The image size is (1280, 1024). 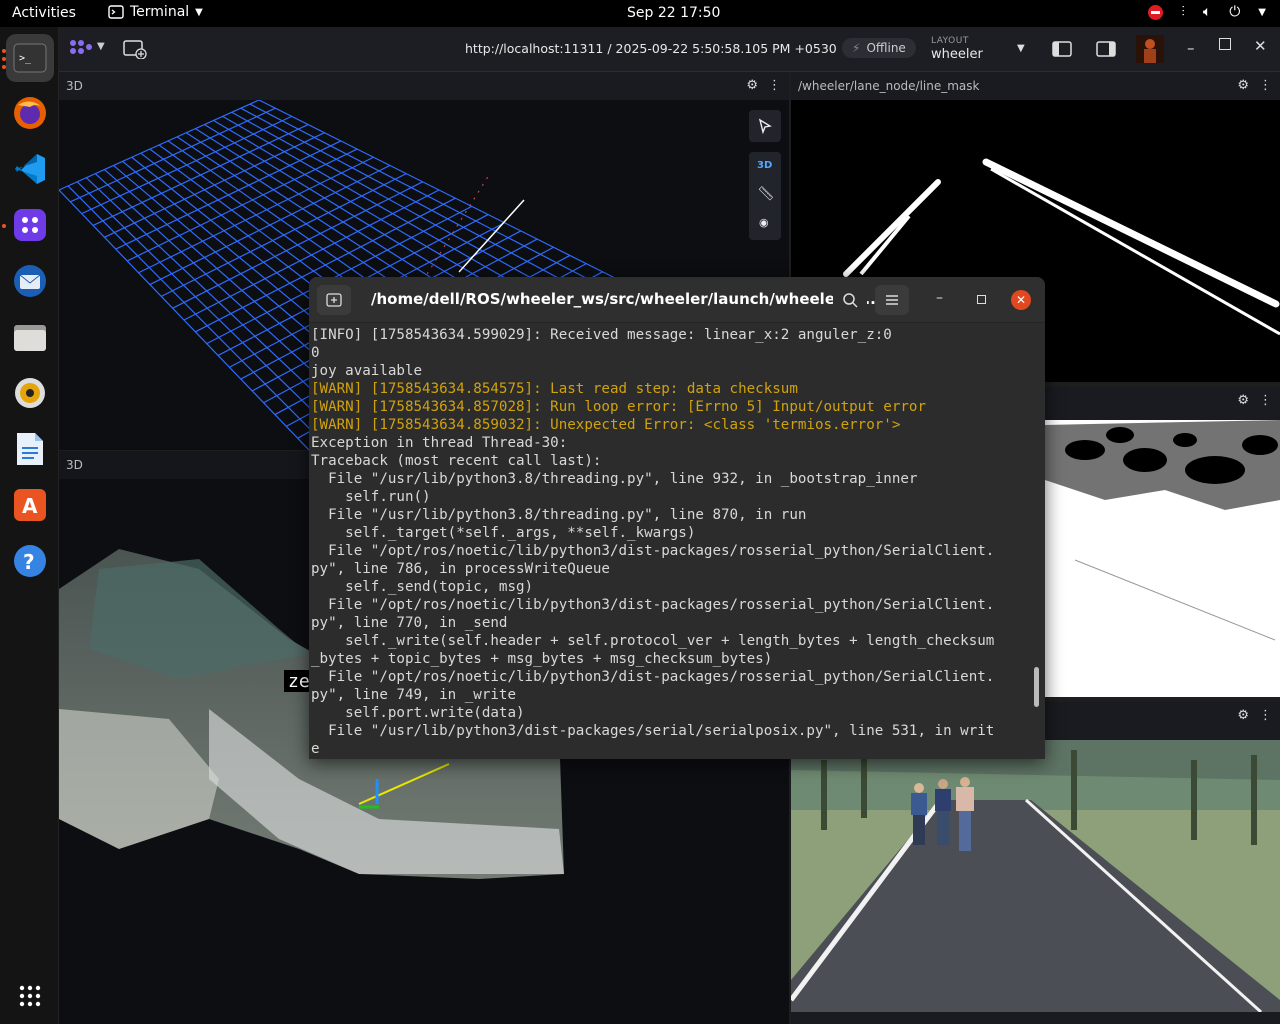 I want to click on volume-icon: 🔈︎, so click(x=1207, y=12).